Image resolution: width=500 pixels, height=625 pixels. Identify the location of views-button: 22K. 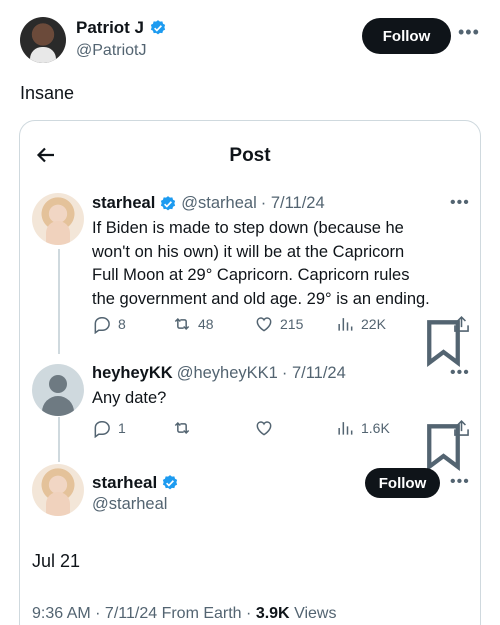
(360, 324).